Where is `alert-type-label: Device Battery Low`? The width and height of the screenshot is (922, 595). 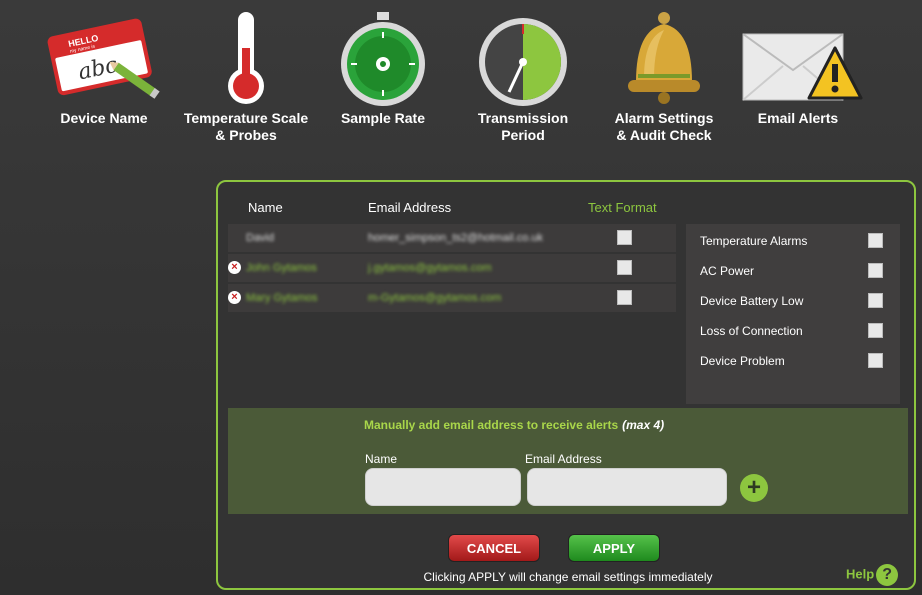 alert-type-label: Device Battery Low is located at coordinates (752, 301).